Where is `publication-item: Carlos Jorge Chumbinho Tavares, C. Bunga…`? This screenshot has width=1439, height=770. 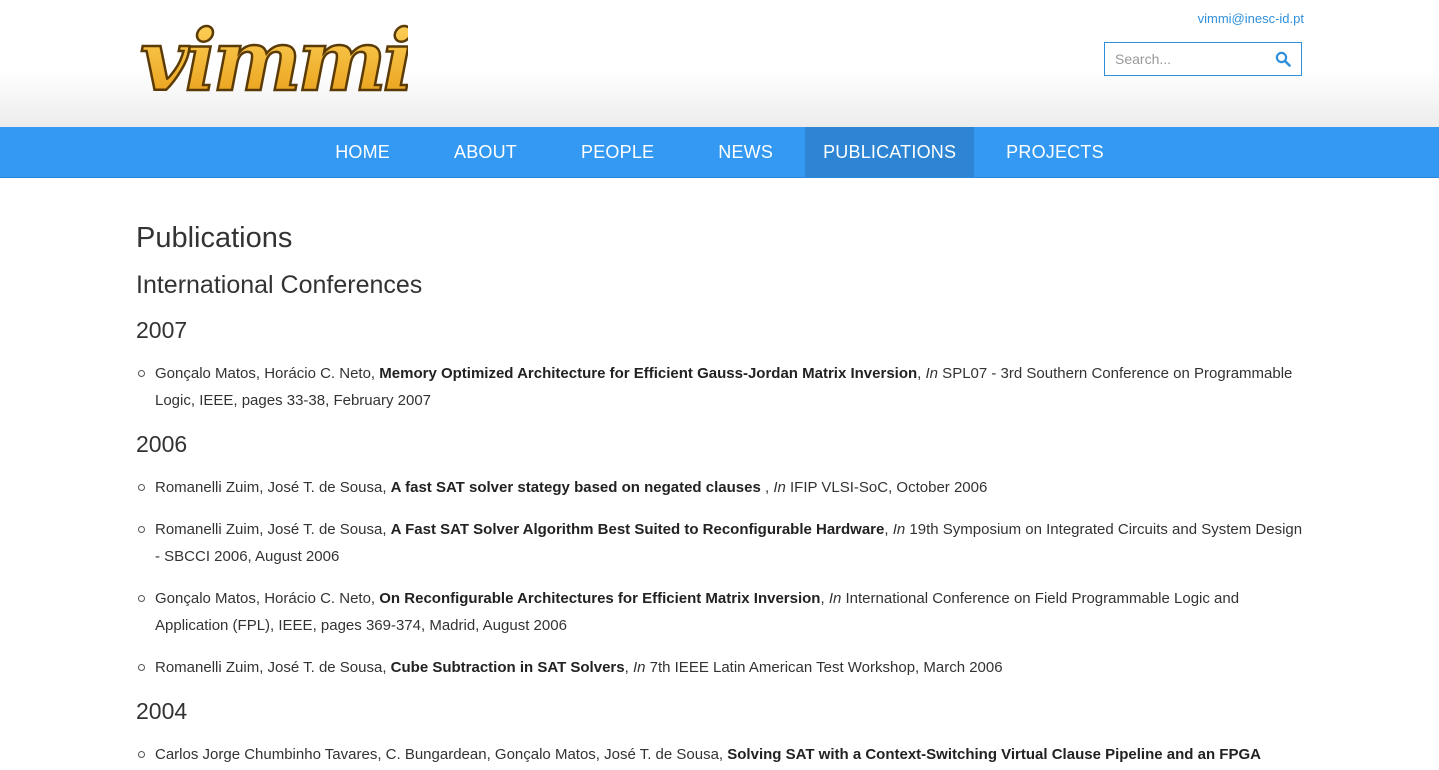
publication-item: Carlos Jorge Chumbinho Tavares, C. Bunga… is located at coordinates (719, 754).